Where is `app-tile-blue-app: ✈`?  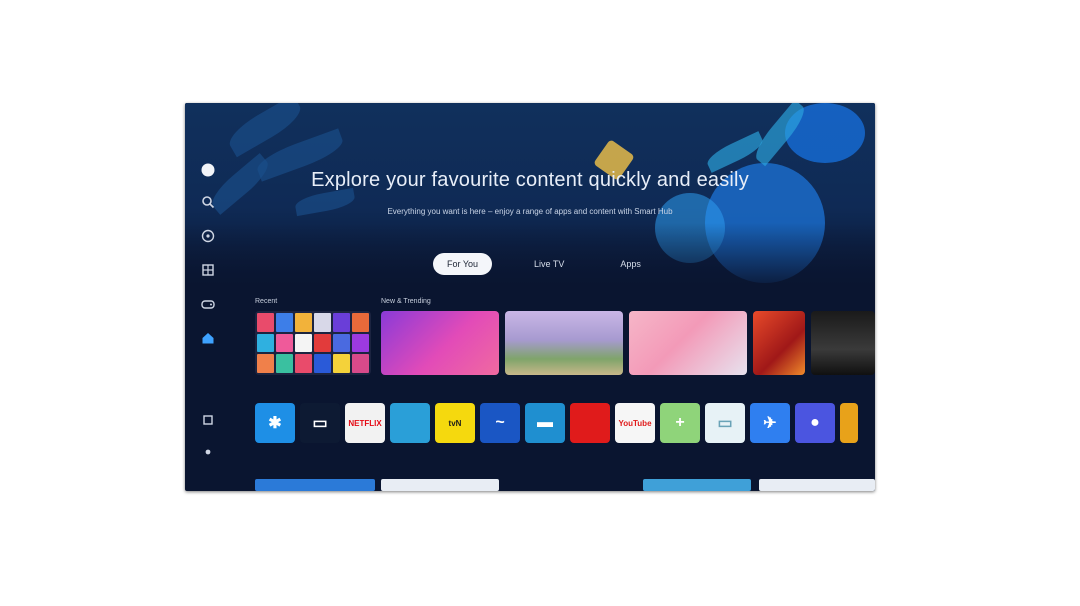
app-tile-blue-app: ✈ is located at coordinates (770, 423).